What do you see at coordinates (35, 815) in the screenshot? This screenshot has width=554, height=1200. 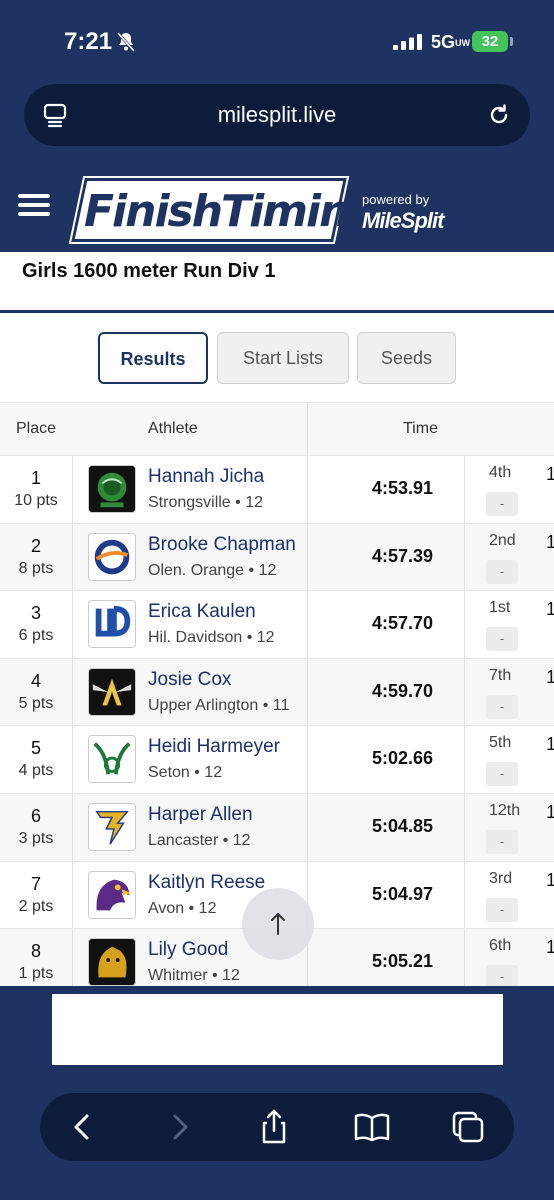 I see `place-number: 6` at bounding box center [35, 815].